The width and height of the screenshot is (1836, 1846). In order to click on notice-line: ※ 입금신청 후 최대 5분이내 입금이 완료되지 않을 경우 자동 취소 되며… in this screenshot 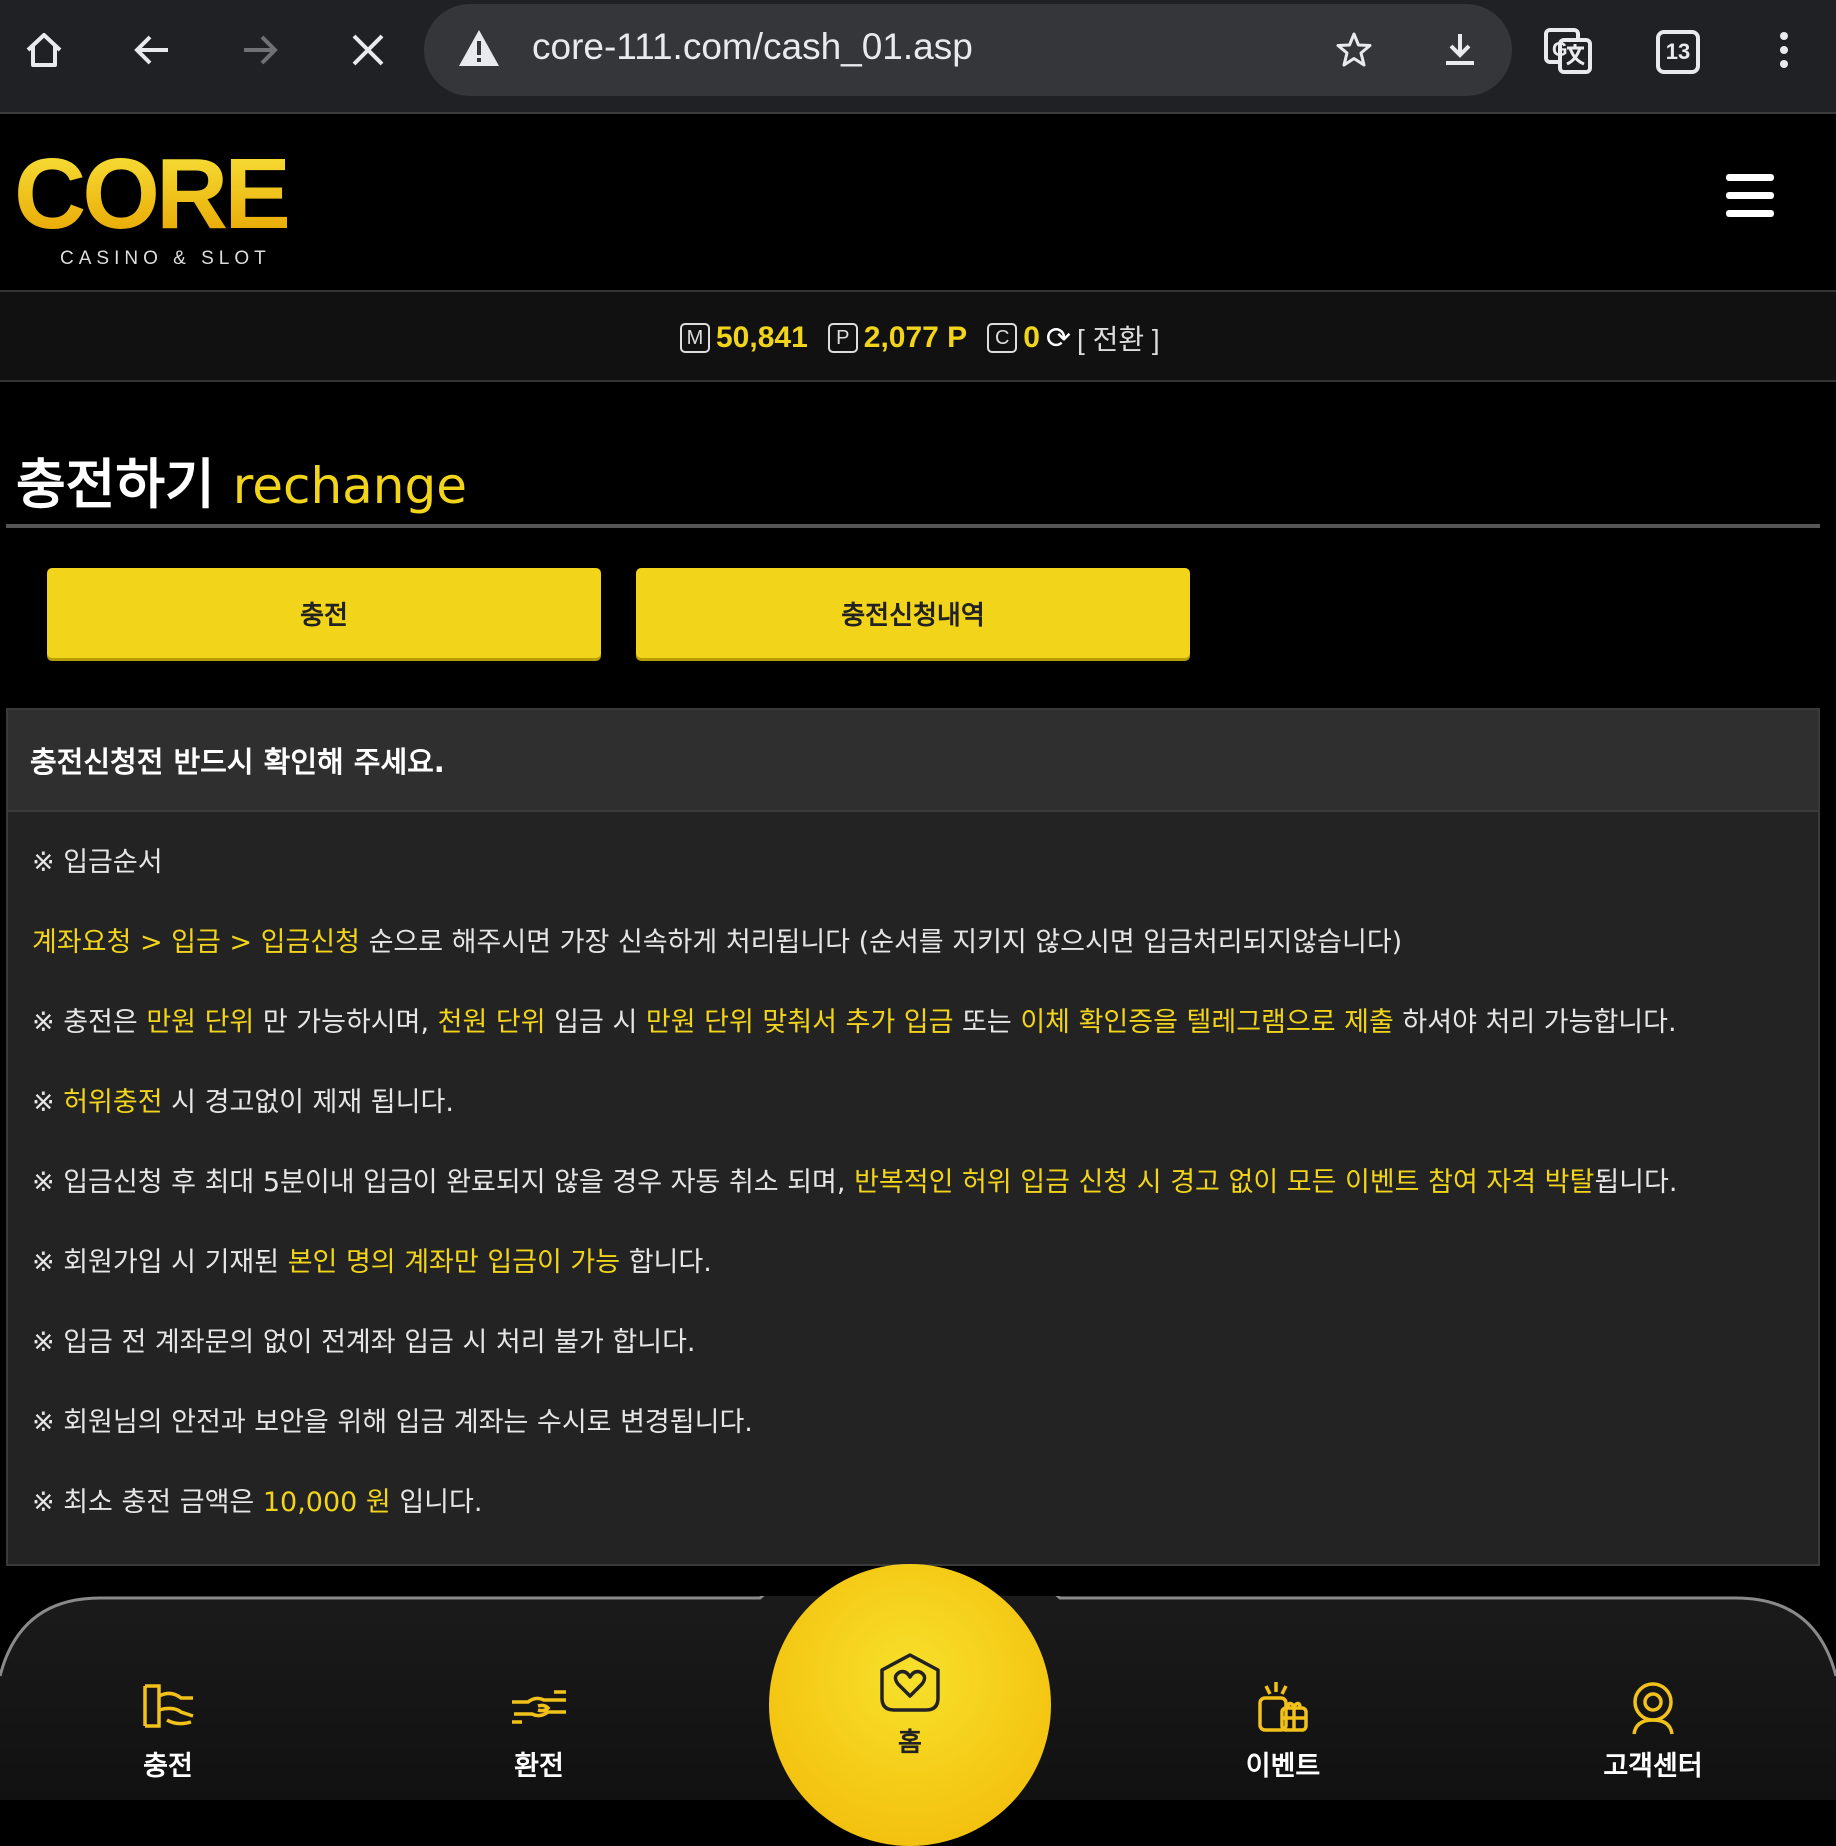, I will do `click(925, 1198)`.